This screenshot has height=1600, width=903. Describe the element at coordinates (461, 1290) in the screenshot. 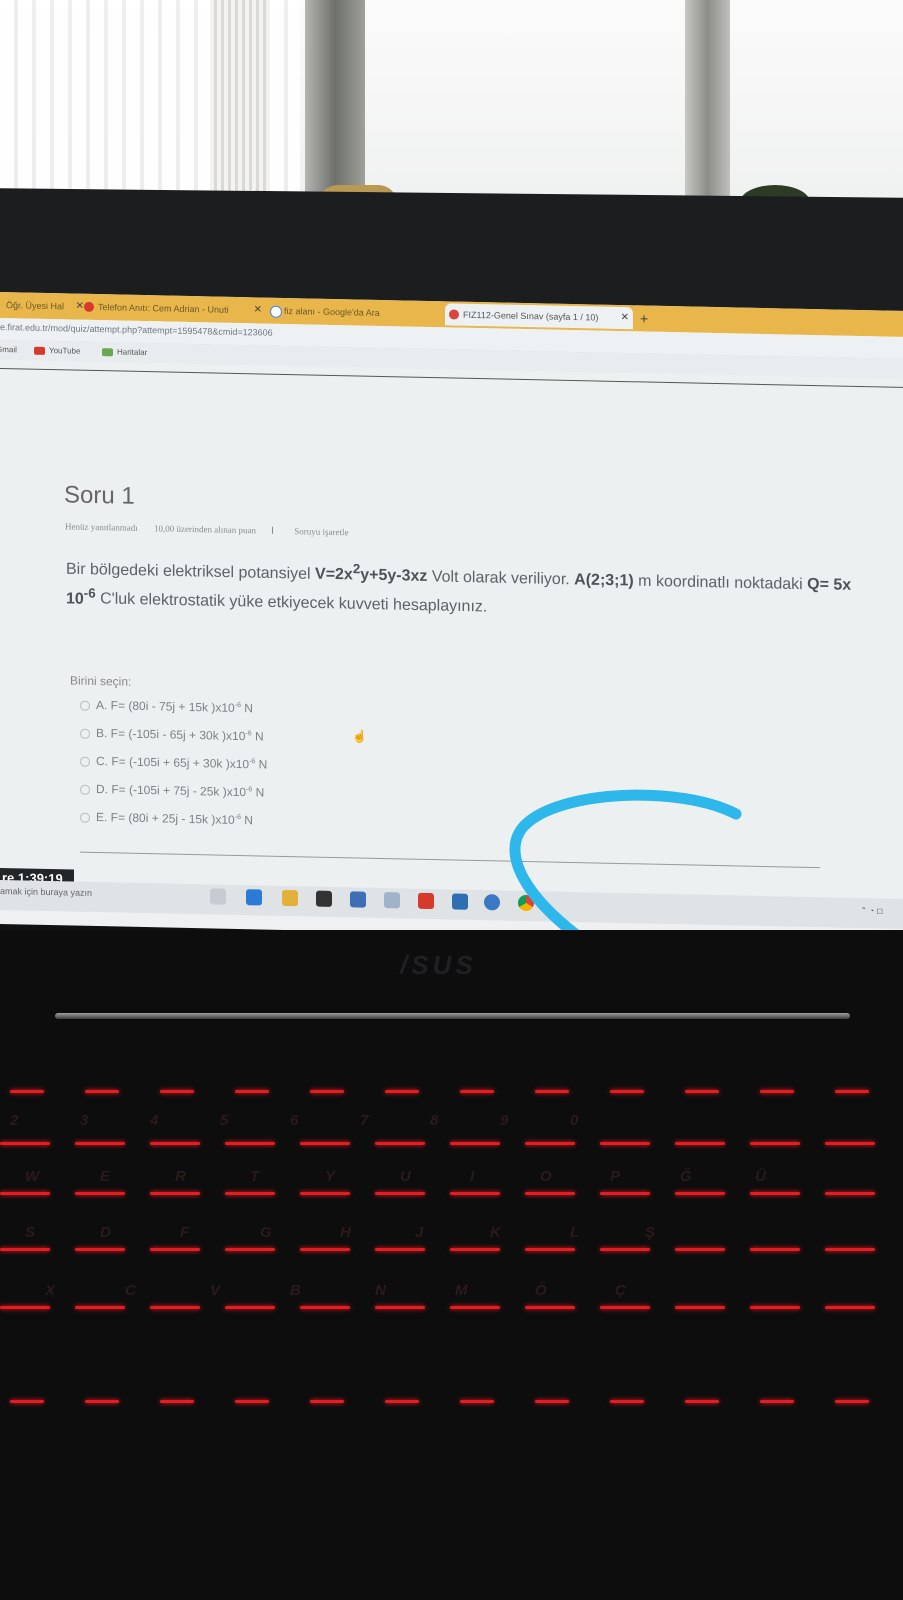

I see `key-label: M` at that location.